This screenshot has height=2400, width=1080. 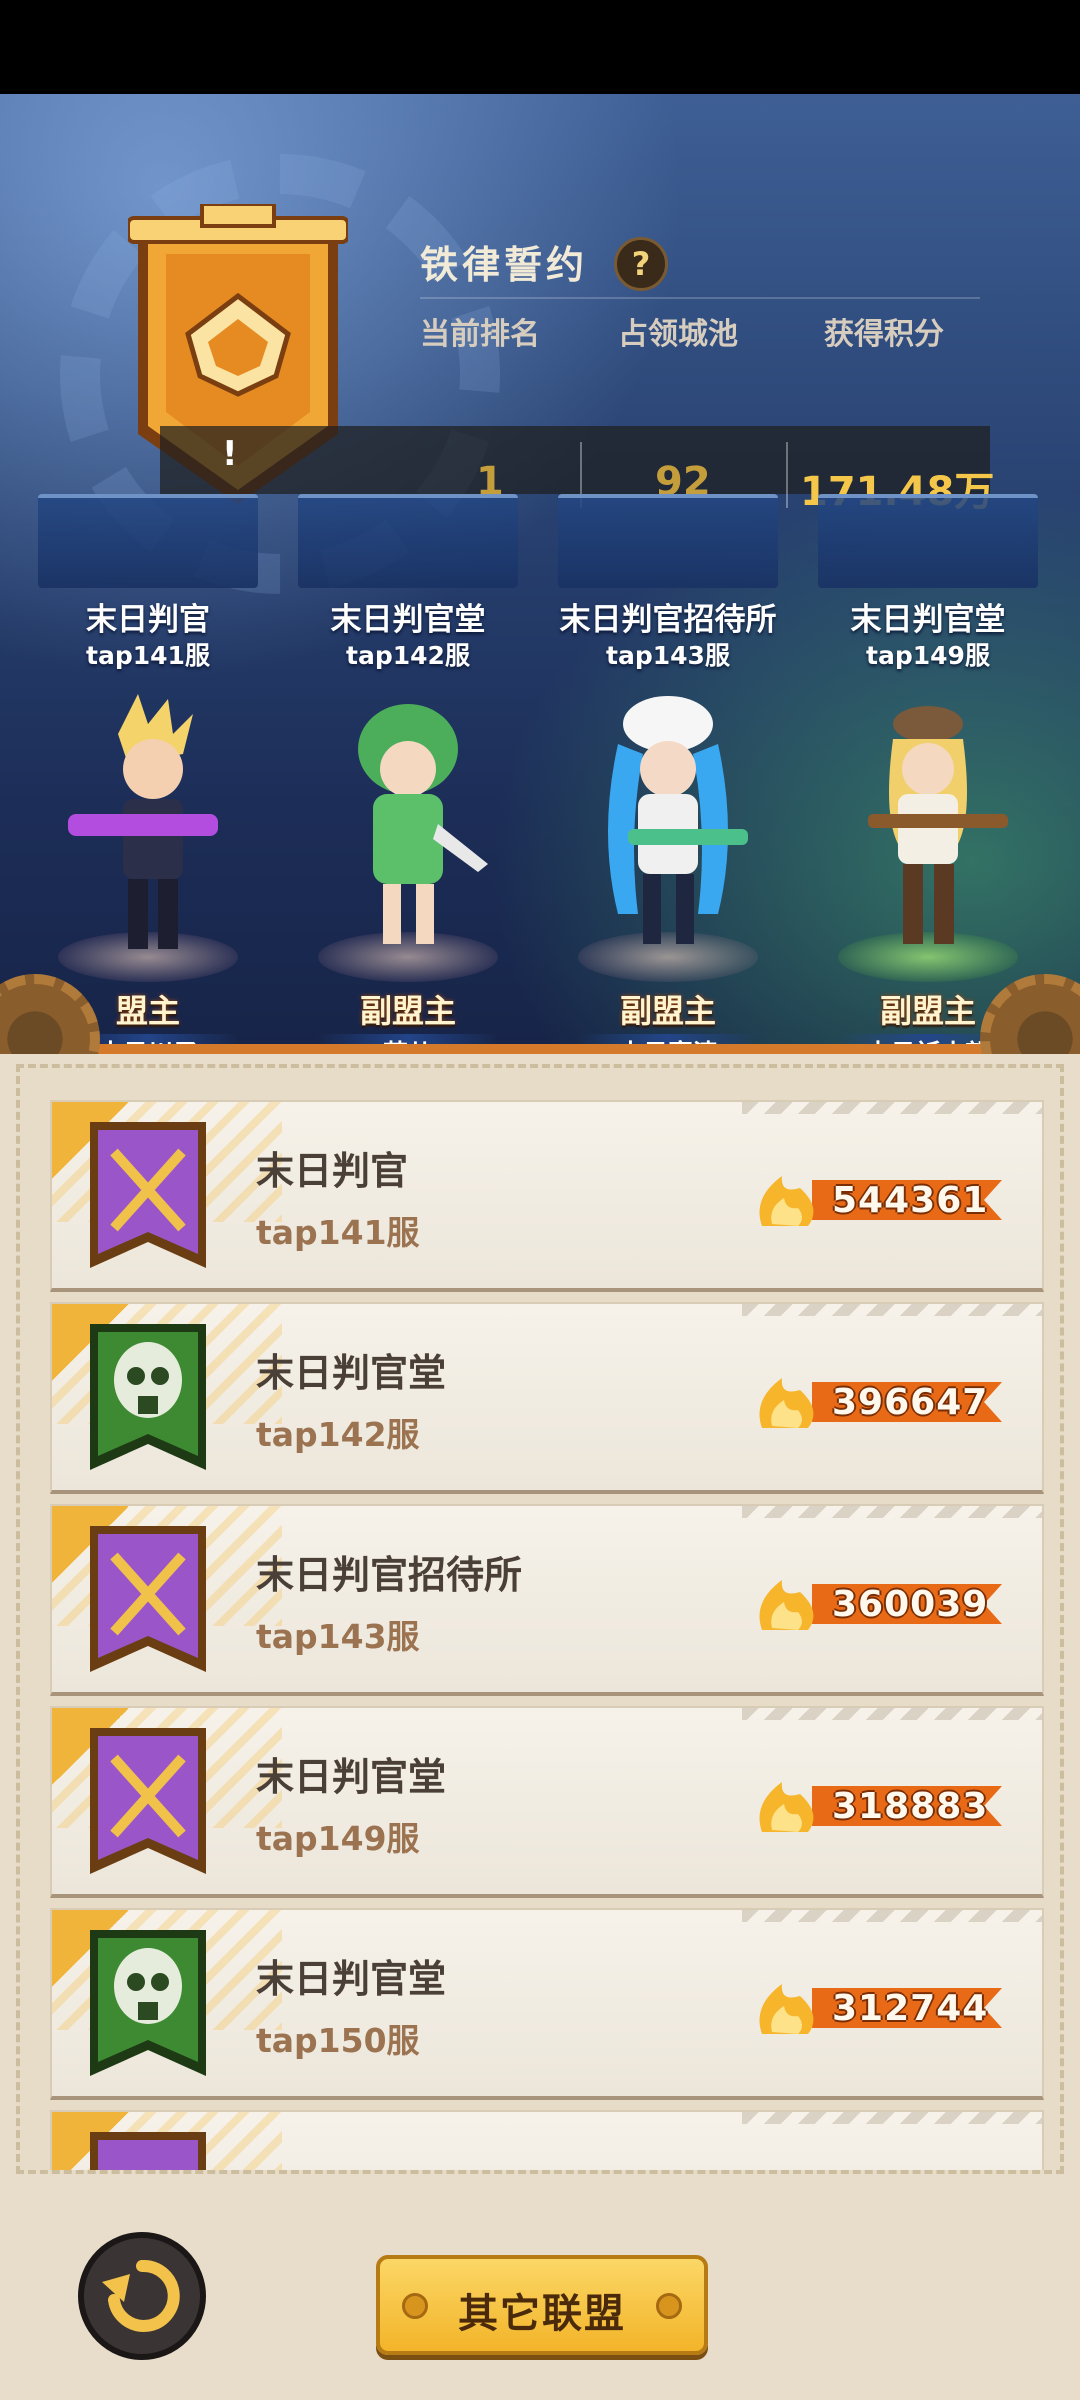 I want to click on alliance-name: 末日判官, so click(x=332, y=1171).